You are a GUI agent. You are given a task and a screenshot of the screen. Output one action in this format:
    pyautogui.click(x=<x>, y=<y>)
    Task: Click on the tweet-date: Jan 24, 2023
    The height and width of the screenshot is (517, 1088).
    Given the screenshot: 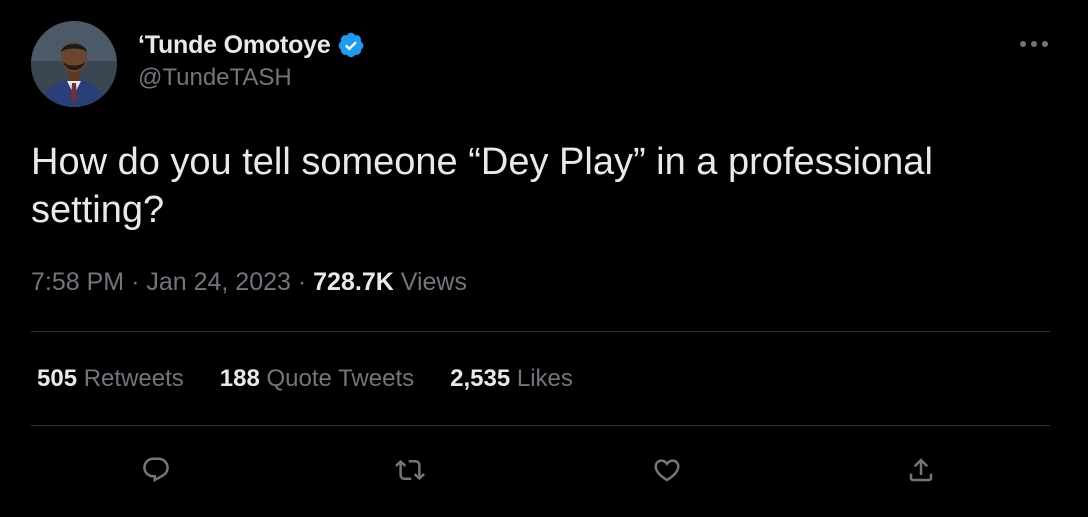 What is the action you would take?
    pyautogui.click(x=218, y=282)
    